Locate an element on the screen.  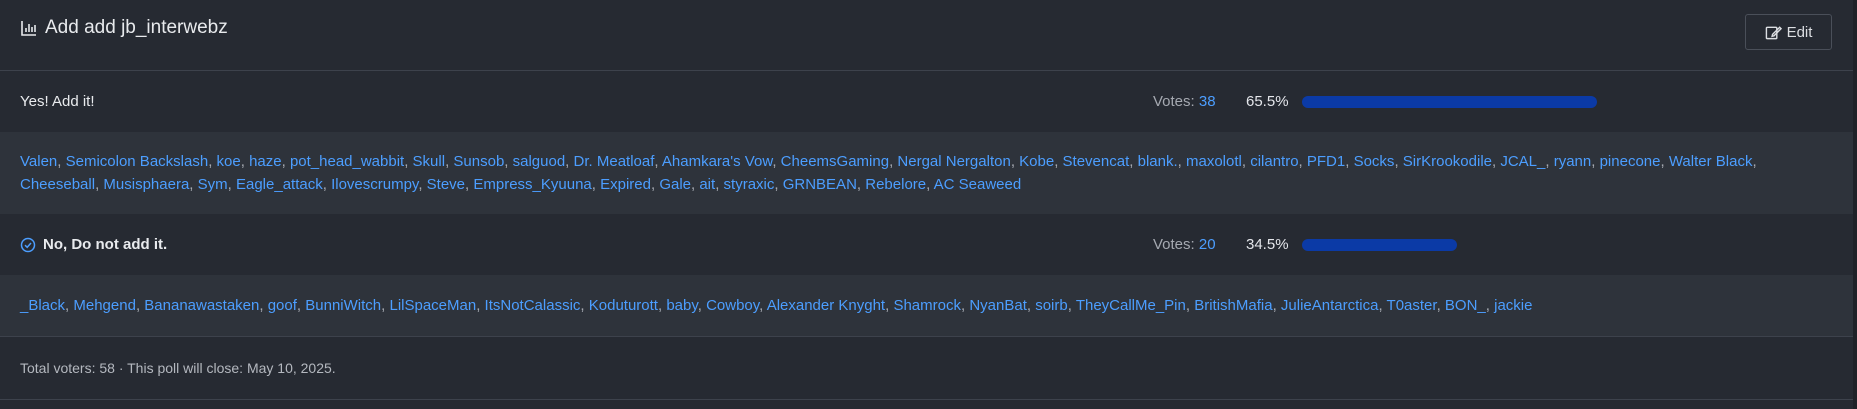
voter-link: Rebelore is located at coordinates (895, 184).